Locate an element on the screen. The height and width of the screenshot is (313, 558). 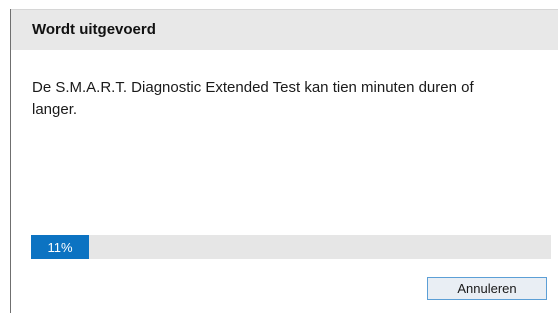
dialog-title: Wordt uitgevoerd is located at coordinates (94, 29).